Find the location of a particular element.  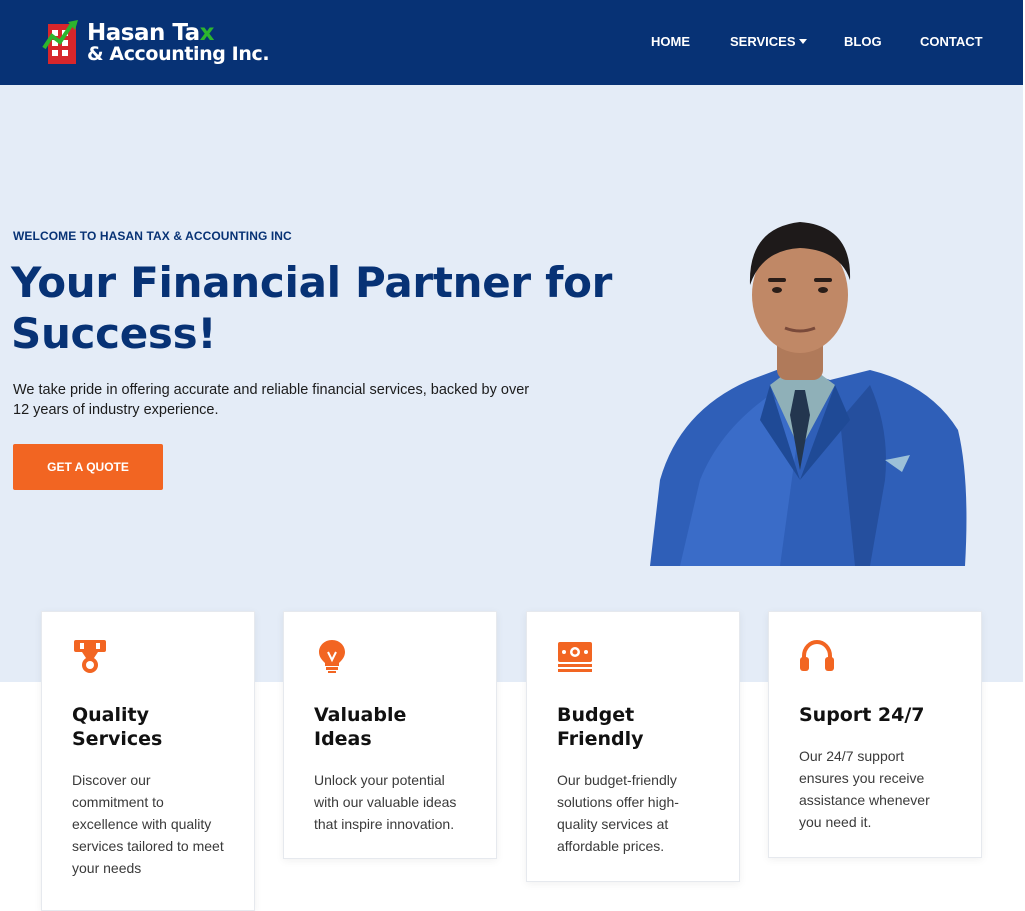

money-bill-icon is located at coordinates (575, 657).